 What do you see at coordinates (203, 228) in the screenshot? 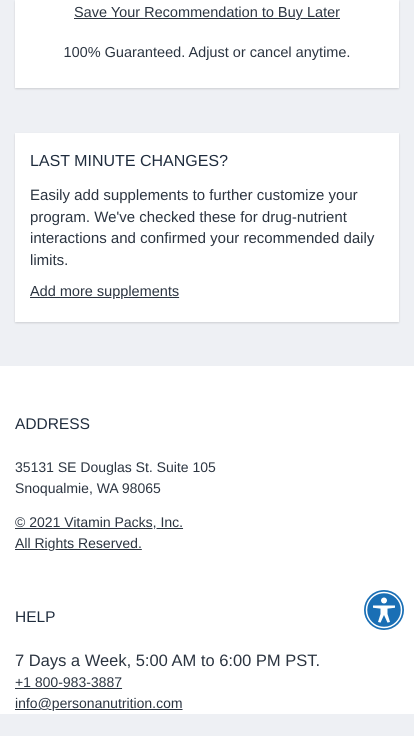
I see `description-text: Easily add supplements to further customize your program. We've checked these for drug-nutrient interactions and confirmed your recommended daily limits.` at bounding box center [203, 228].